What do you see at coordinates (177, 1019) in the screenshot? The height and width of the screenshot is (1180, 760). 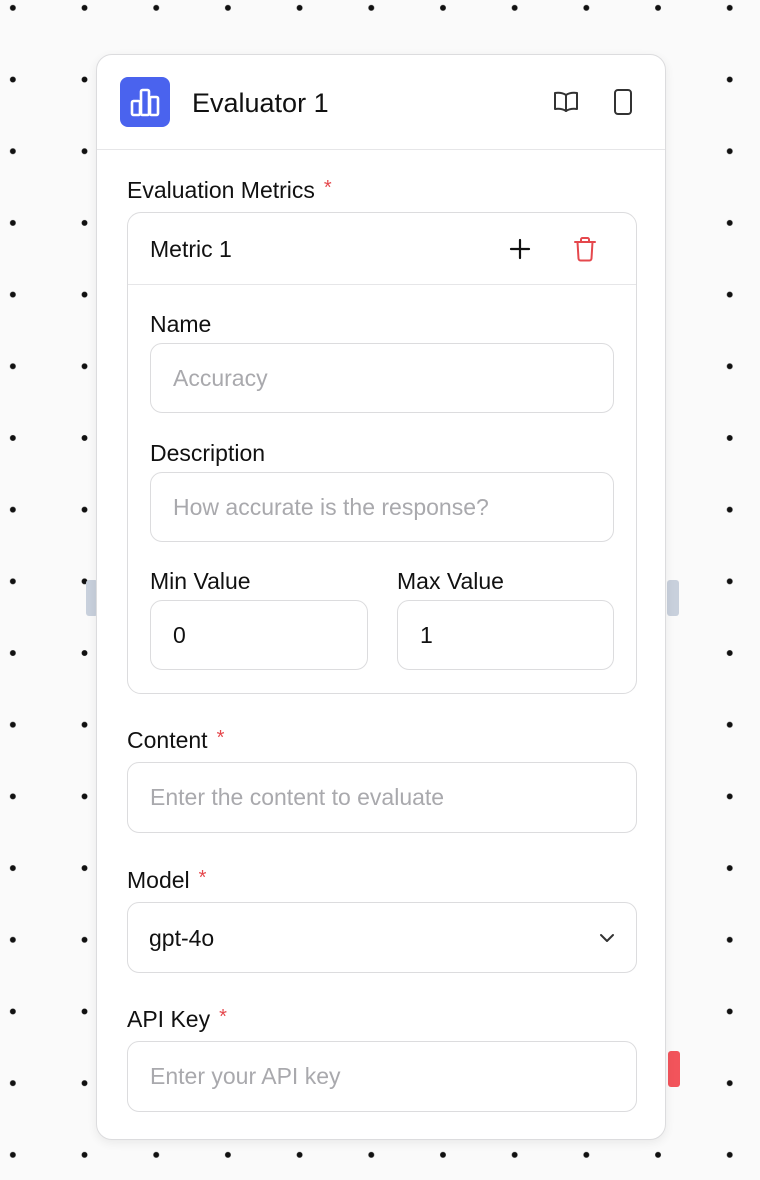 I see `api-key-label: API Key *` at bounding box center [177, 1019].